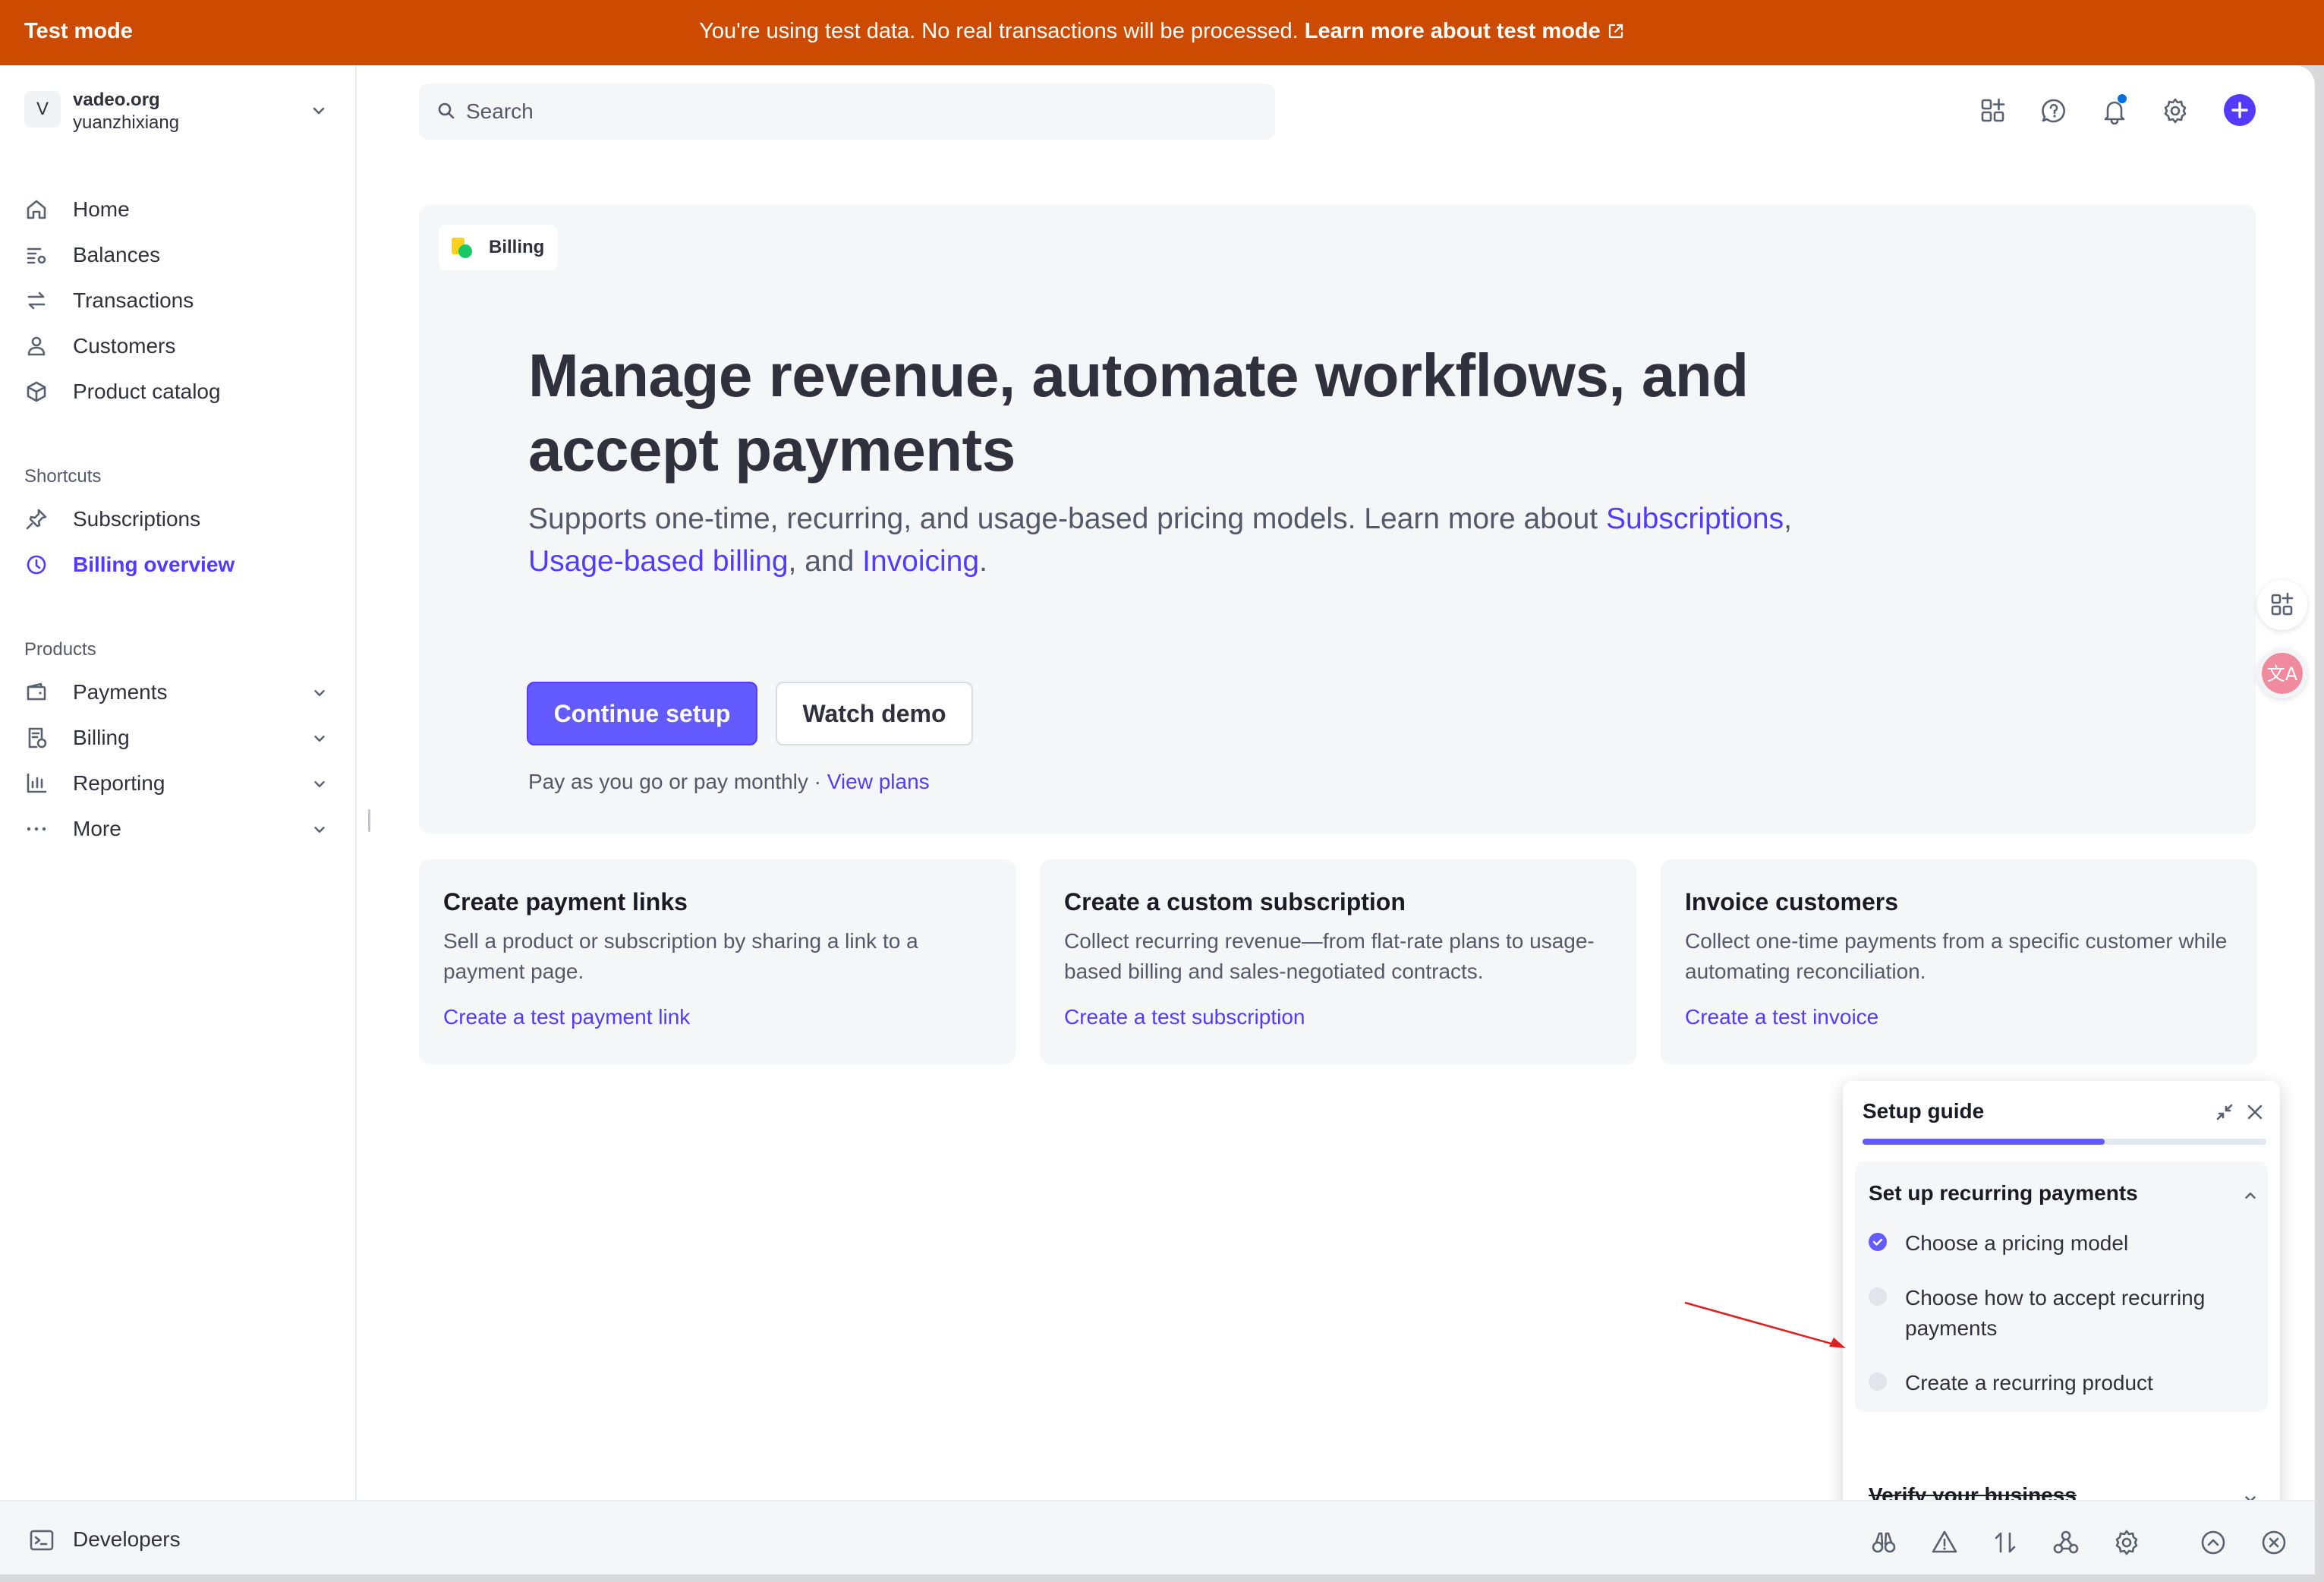 This screenshot has width=2324, height=1582. What do you see at coordinates (566, 901) in the screenshot?
I see `card-title: Create payment links` at bounding box center [566, 901].